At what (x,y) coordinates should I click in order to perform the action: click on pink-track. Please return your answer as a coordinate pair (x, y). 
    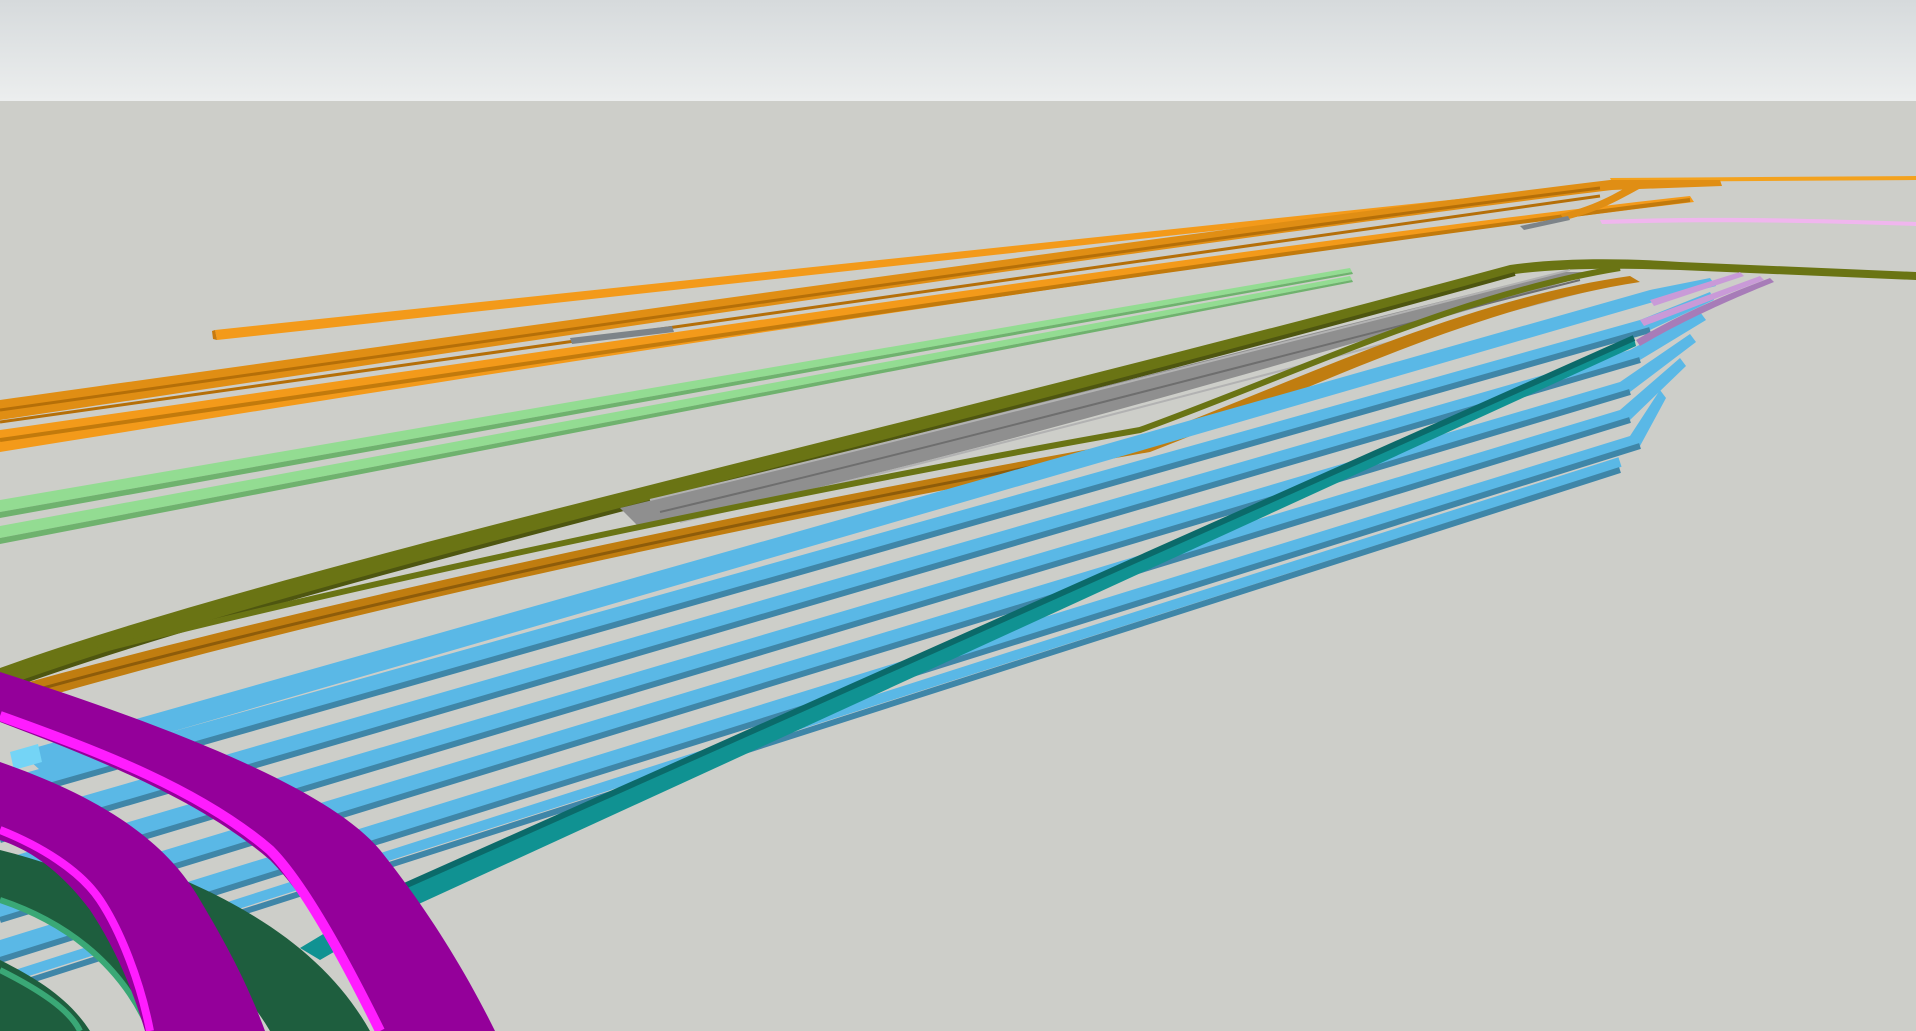
    Looking at the image, I should click on (1758, 221).